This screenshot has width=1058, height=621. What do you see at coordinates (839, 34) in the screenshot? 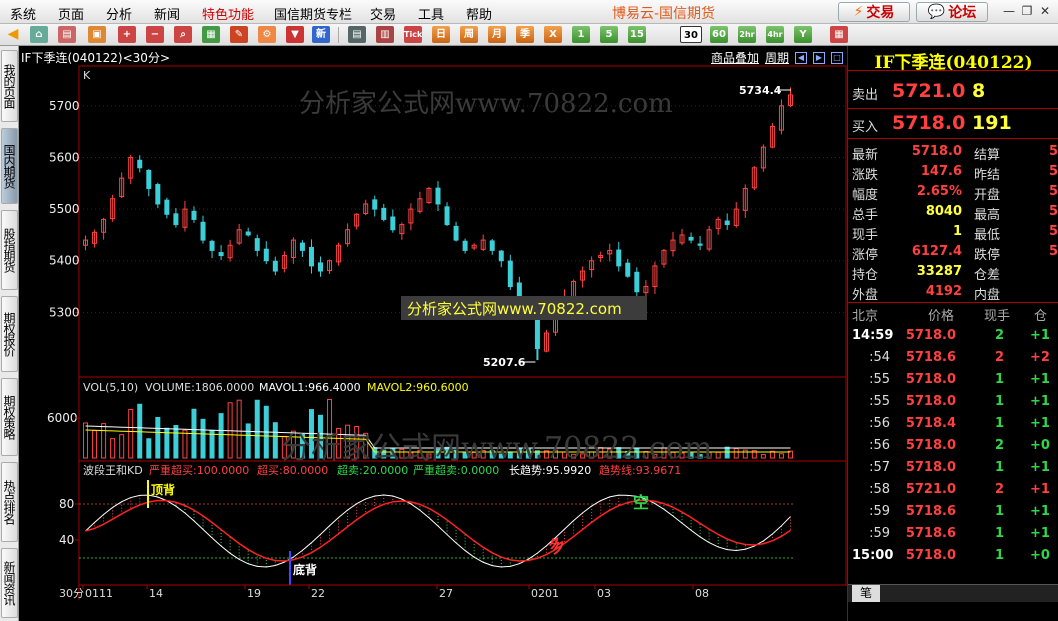
I see `calculator-icon: ▦` at bounding box center [839, 34].